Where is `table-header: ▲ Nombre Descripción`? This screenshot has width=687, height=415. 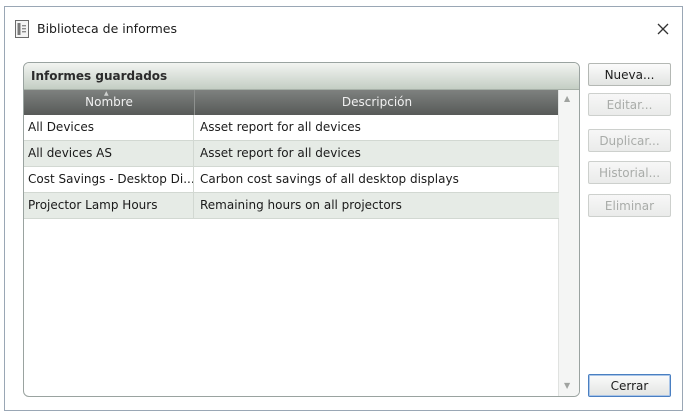
table-header: ▲ Nombre Descripción is located at coordinates (291, 102).